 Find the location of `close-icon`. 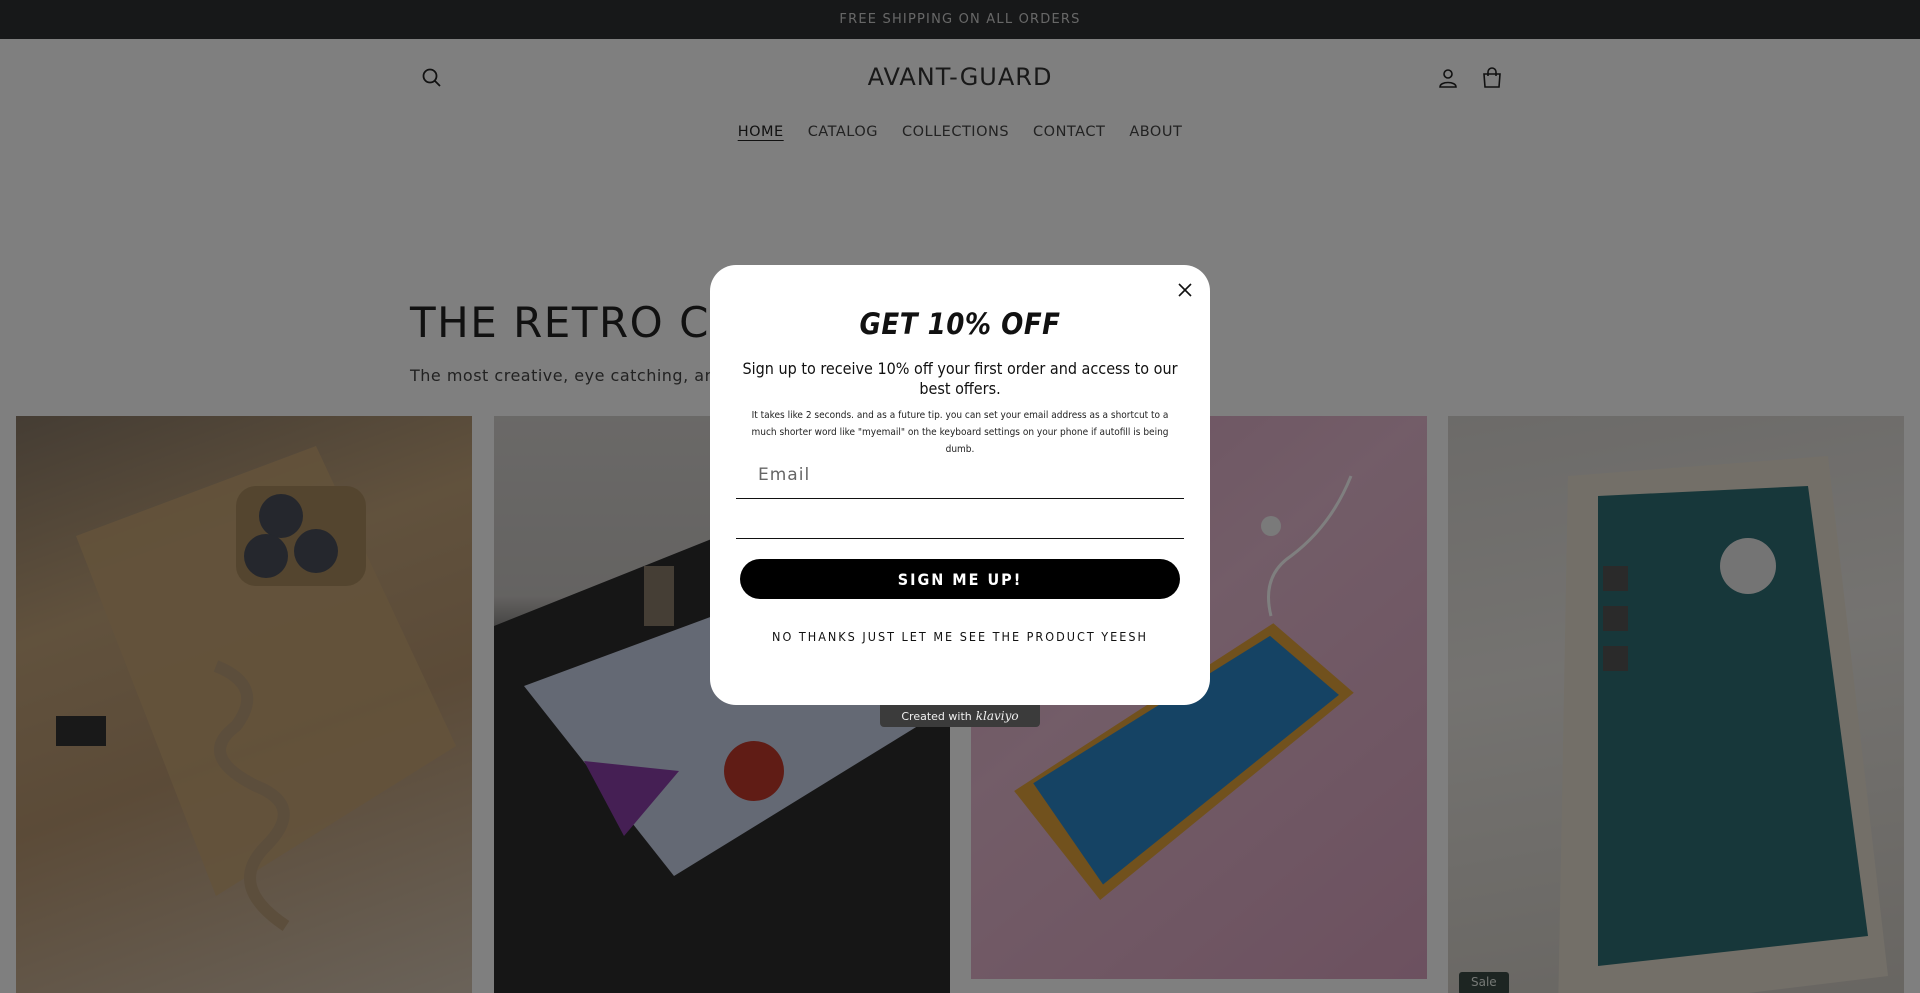

close-icon is located at coordinates (1185, 290).